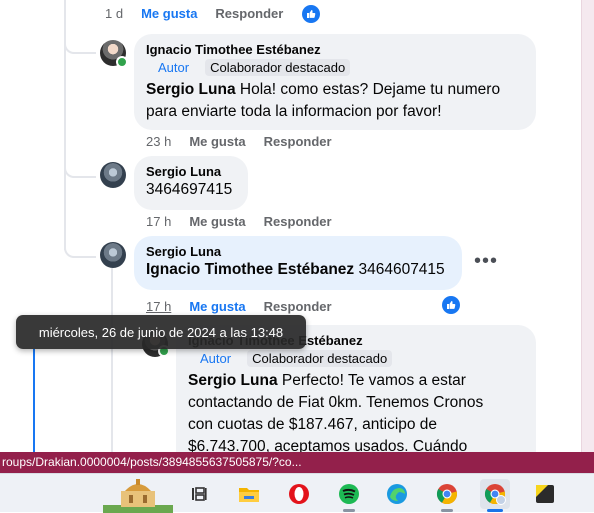  I want to click on comment-text-line: Hola! como estas? Dejame tu numero, so click(370, 89).